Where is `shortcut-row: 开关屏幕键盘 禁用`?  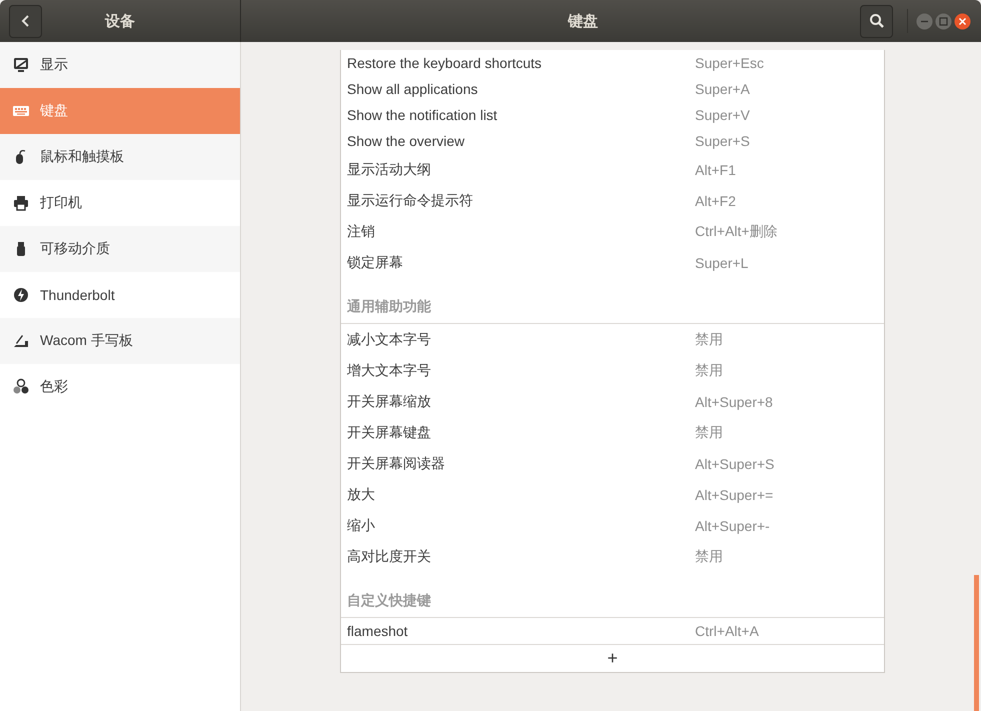
shortcut-row: 开关屏幕键盘 禁用 is located at coordinates (612, 432).